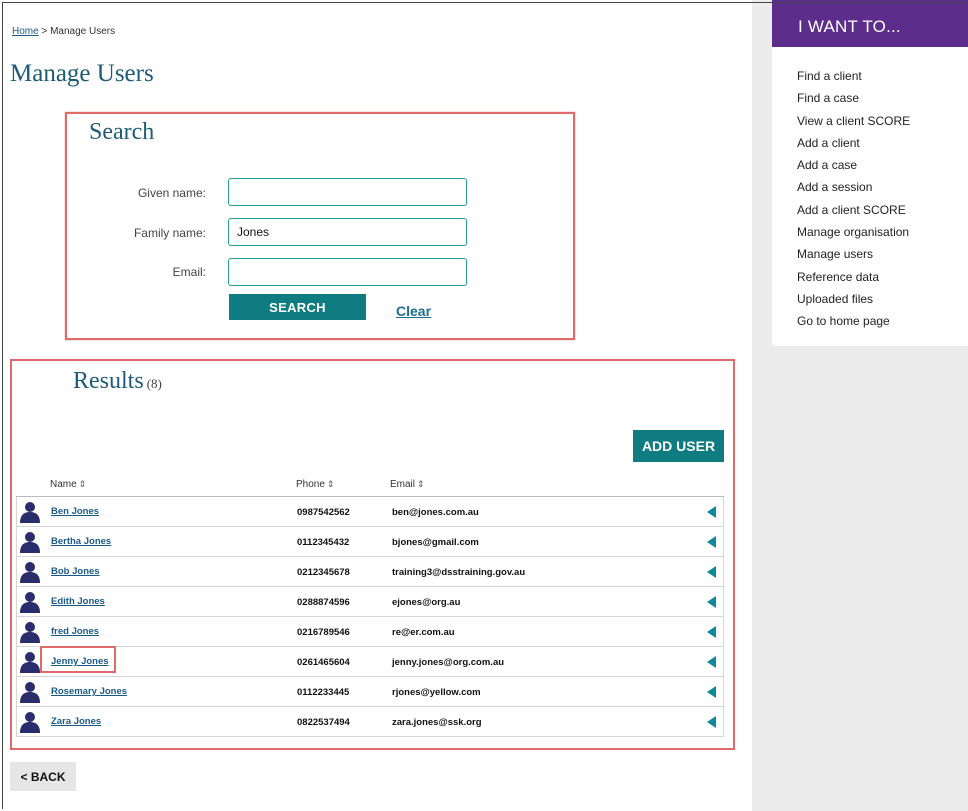 The height and width of the screenshot is (811, 968). Describe the element at coordinates (870, 79) in the screenshot. I see `sidebar-item-find-client: Find a client` at that location.